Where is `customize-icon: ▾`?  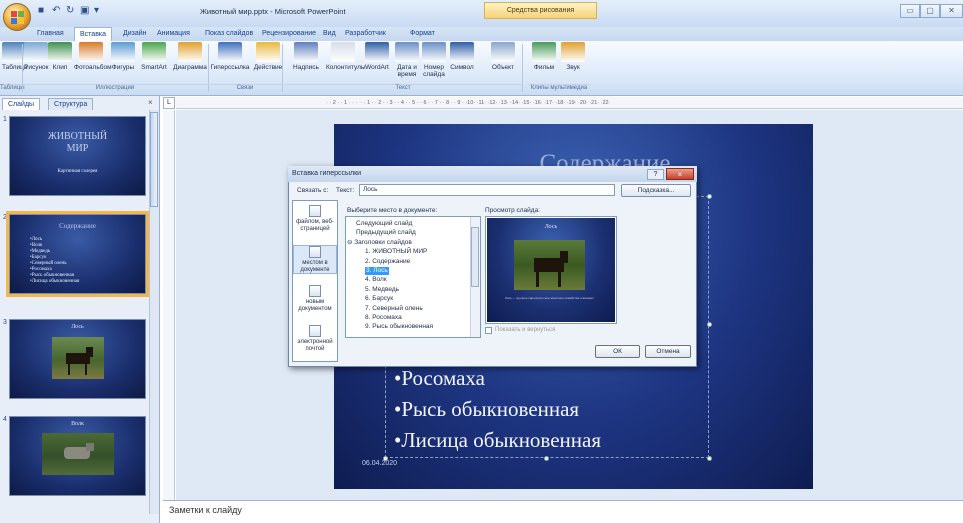 customize-icon: ▾ is located at coordinates (96, 12).